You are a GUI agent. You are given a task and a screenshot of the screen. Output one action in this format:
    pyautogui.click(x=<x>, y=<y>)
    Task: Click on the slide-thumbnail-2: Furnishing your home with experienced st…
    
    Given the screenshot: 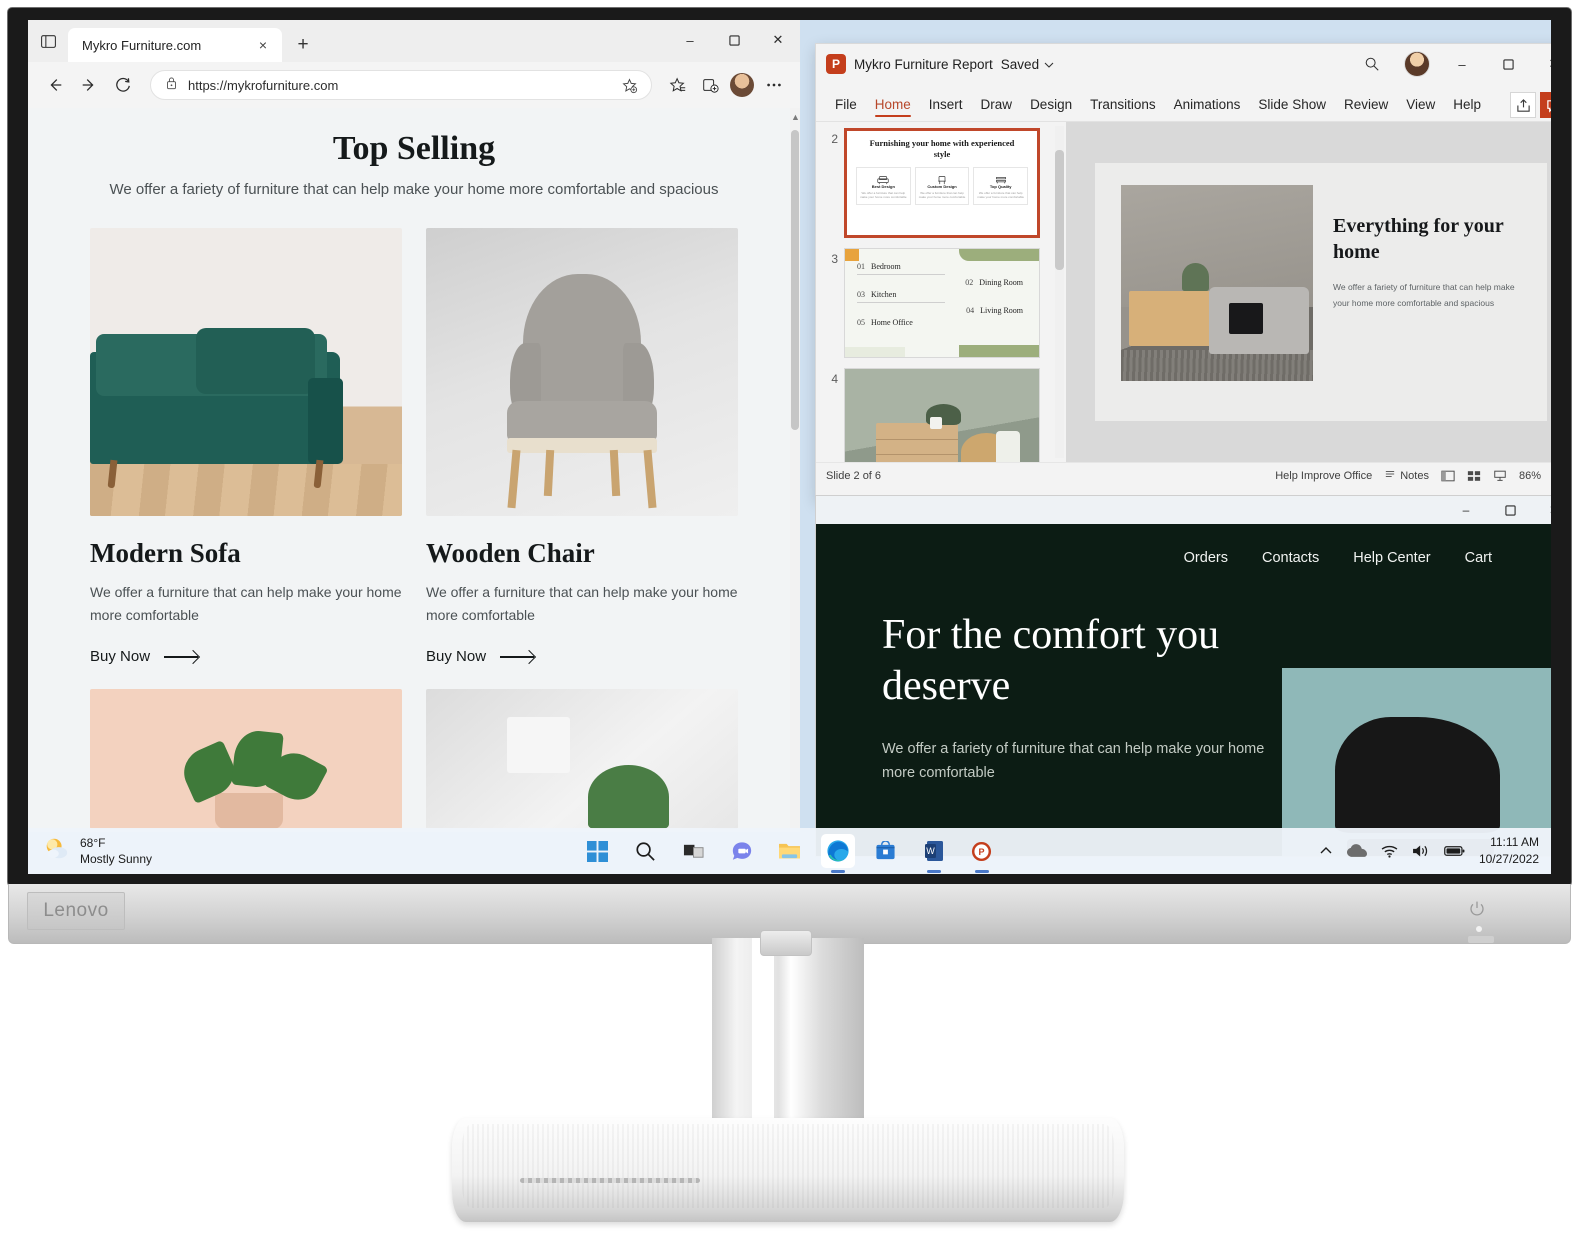 What is the action you would take?
    pyautogui.click(x=942, y=183)
    